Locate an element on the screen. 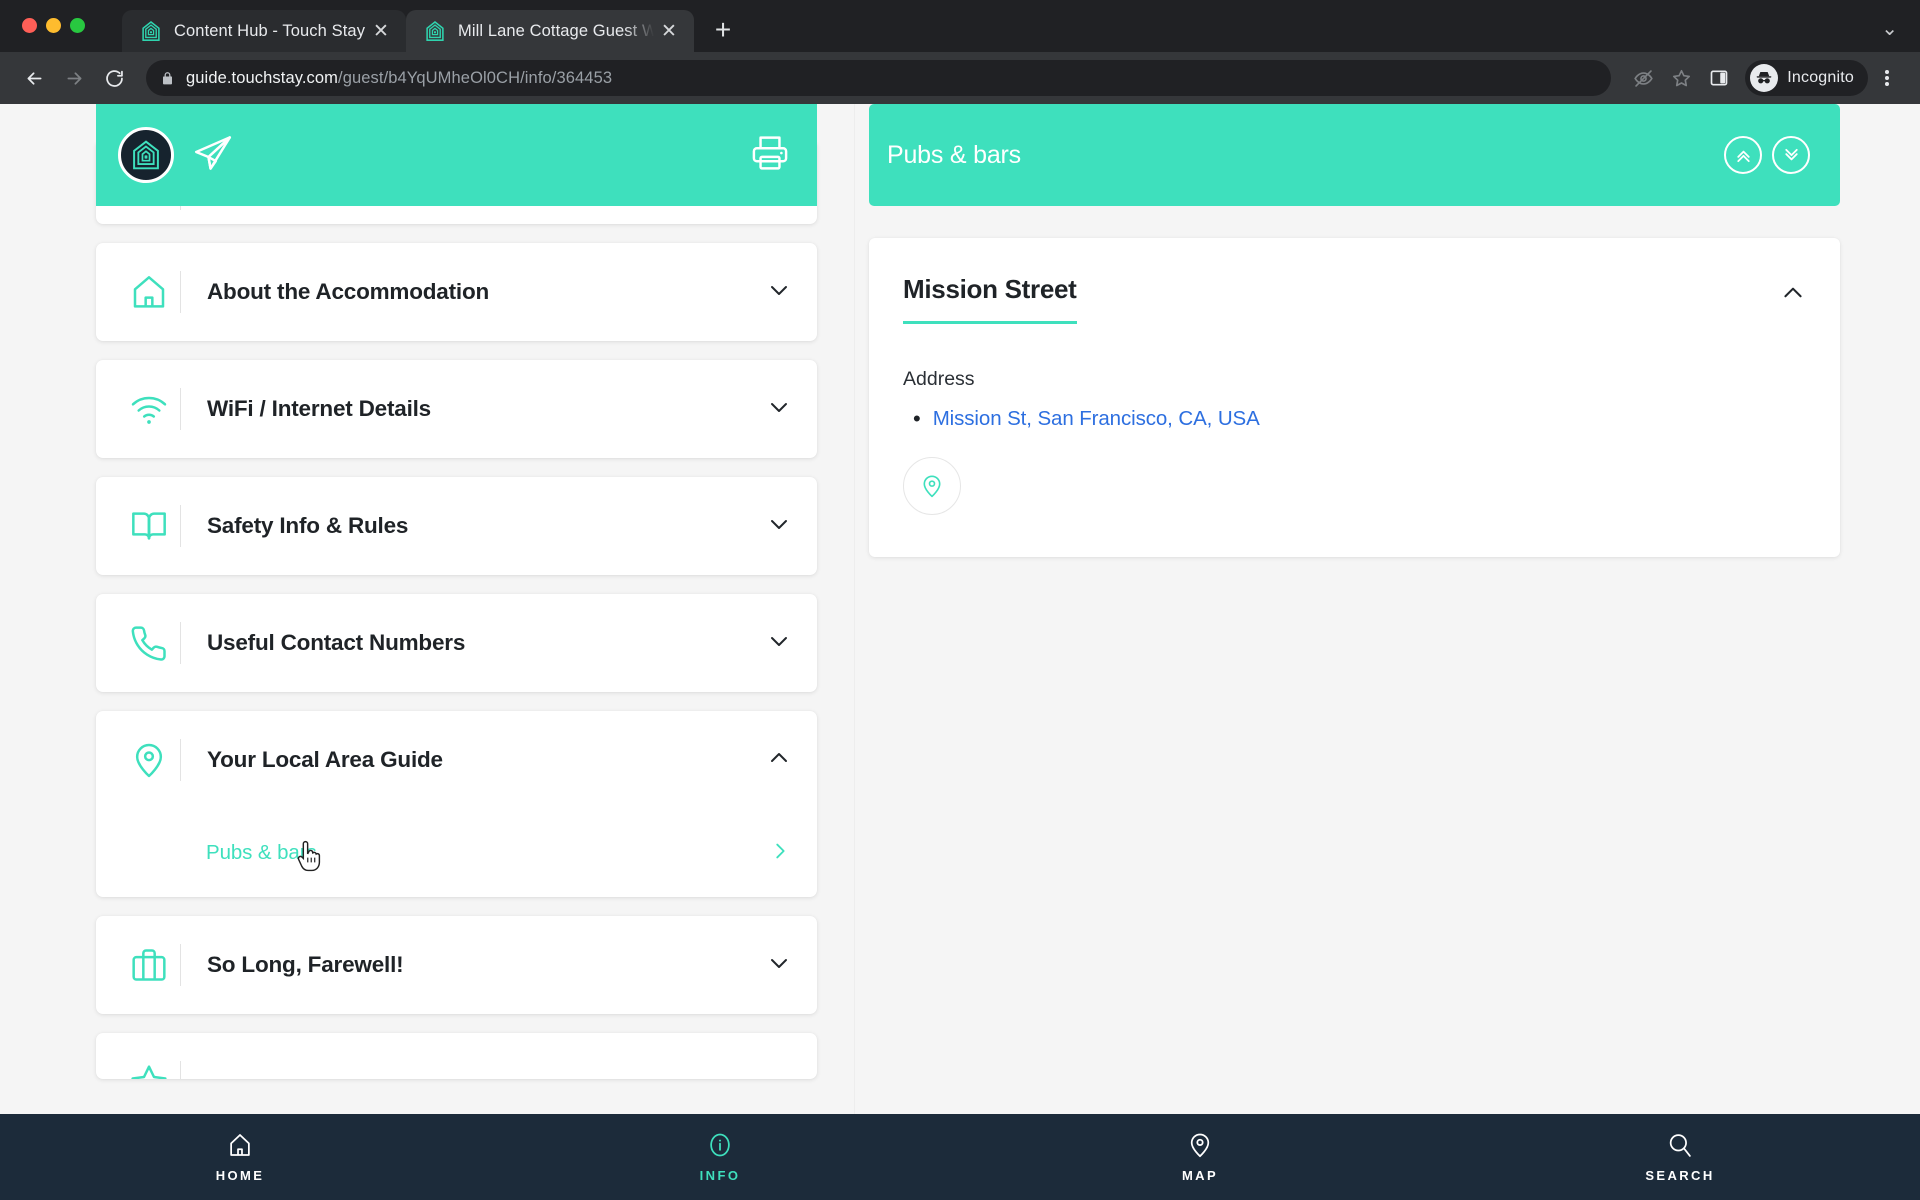 This screenshot has height=1200, width=1920. incognito-indicator: Incognito is located at coordinates (1806, 78).